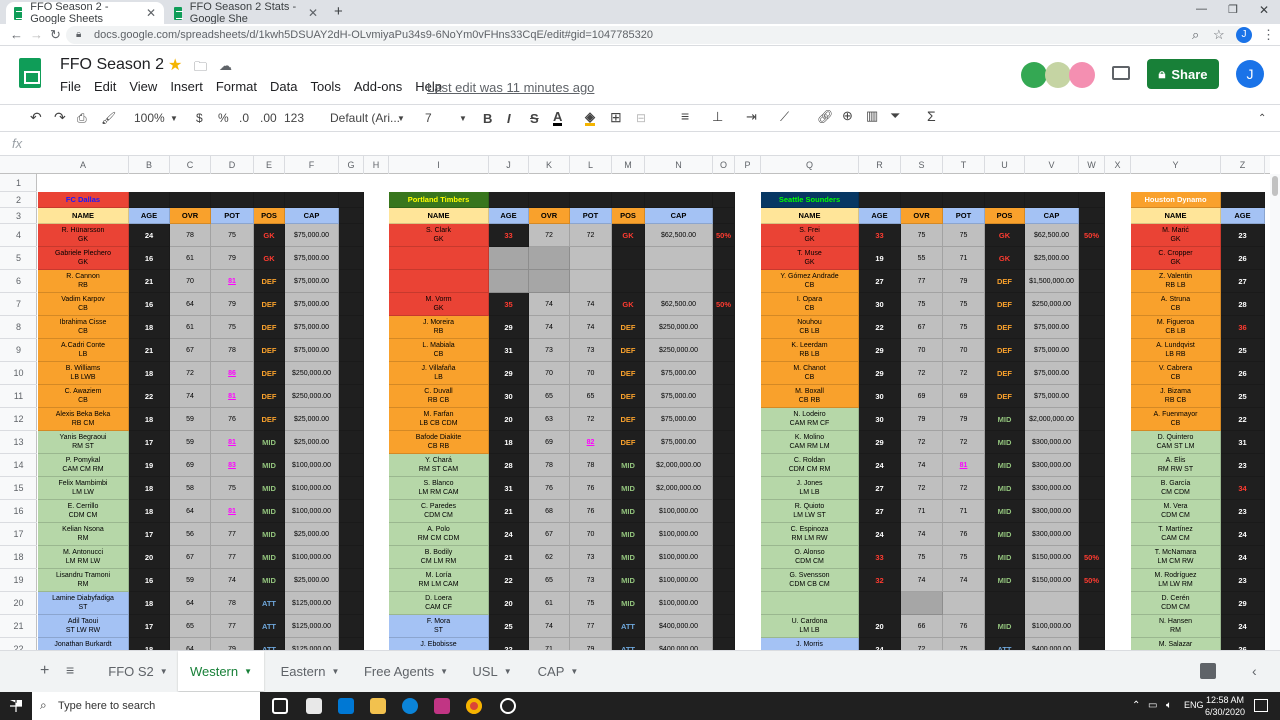 This screenshot has width=1280, height=720. Describe the element at coordinates (1176, 644) in the screenshot. I see `player-name-cell: M. SalazarRM RW CM` at that location.